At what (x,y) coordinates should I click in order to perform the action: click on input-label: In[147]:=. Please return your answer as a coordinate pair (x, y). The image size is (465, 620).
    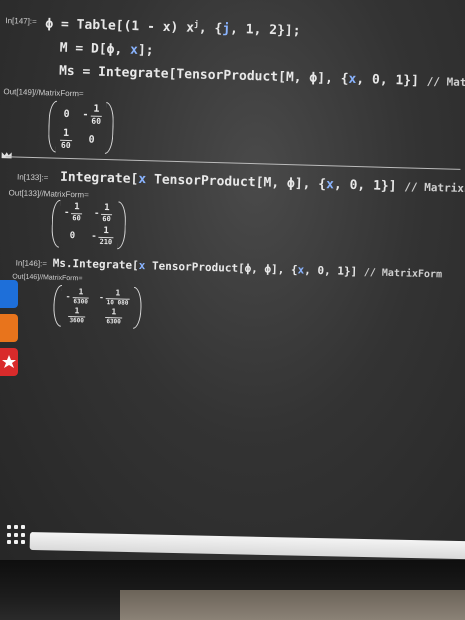
    Looking at the image, I should click on (21, 21).